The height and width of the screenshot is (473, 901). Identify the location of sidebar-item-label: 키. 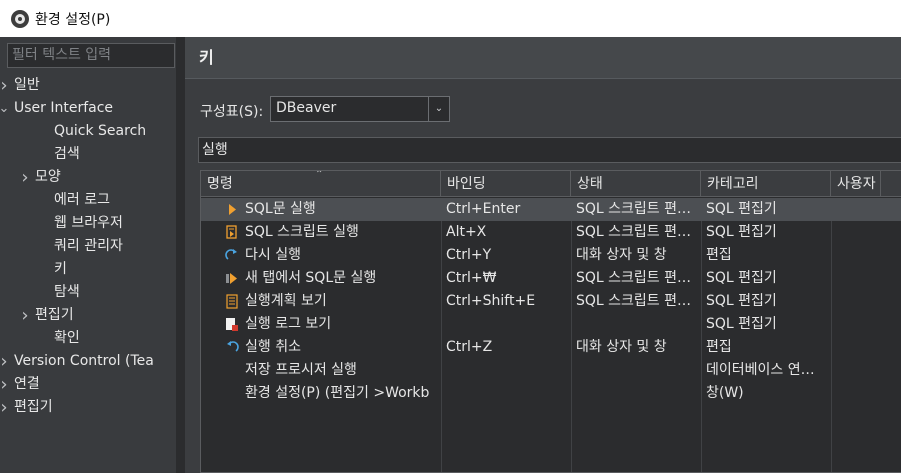
(60, 269).